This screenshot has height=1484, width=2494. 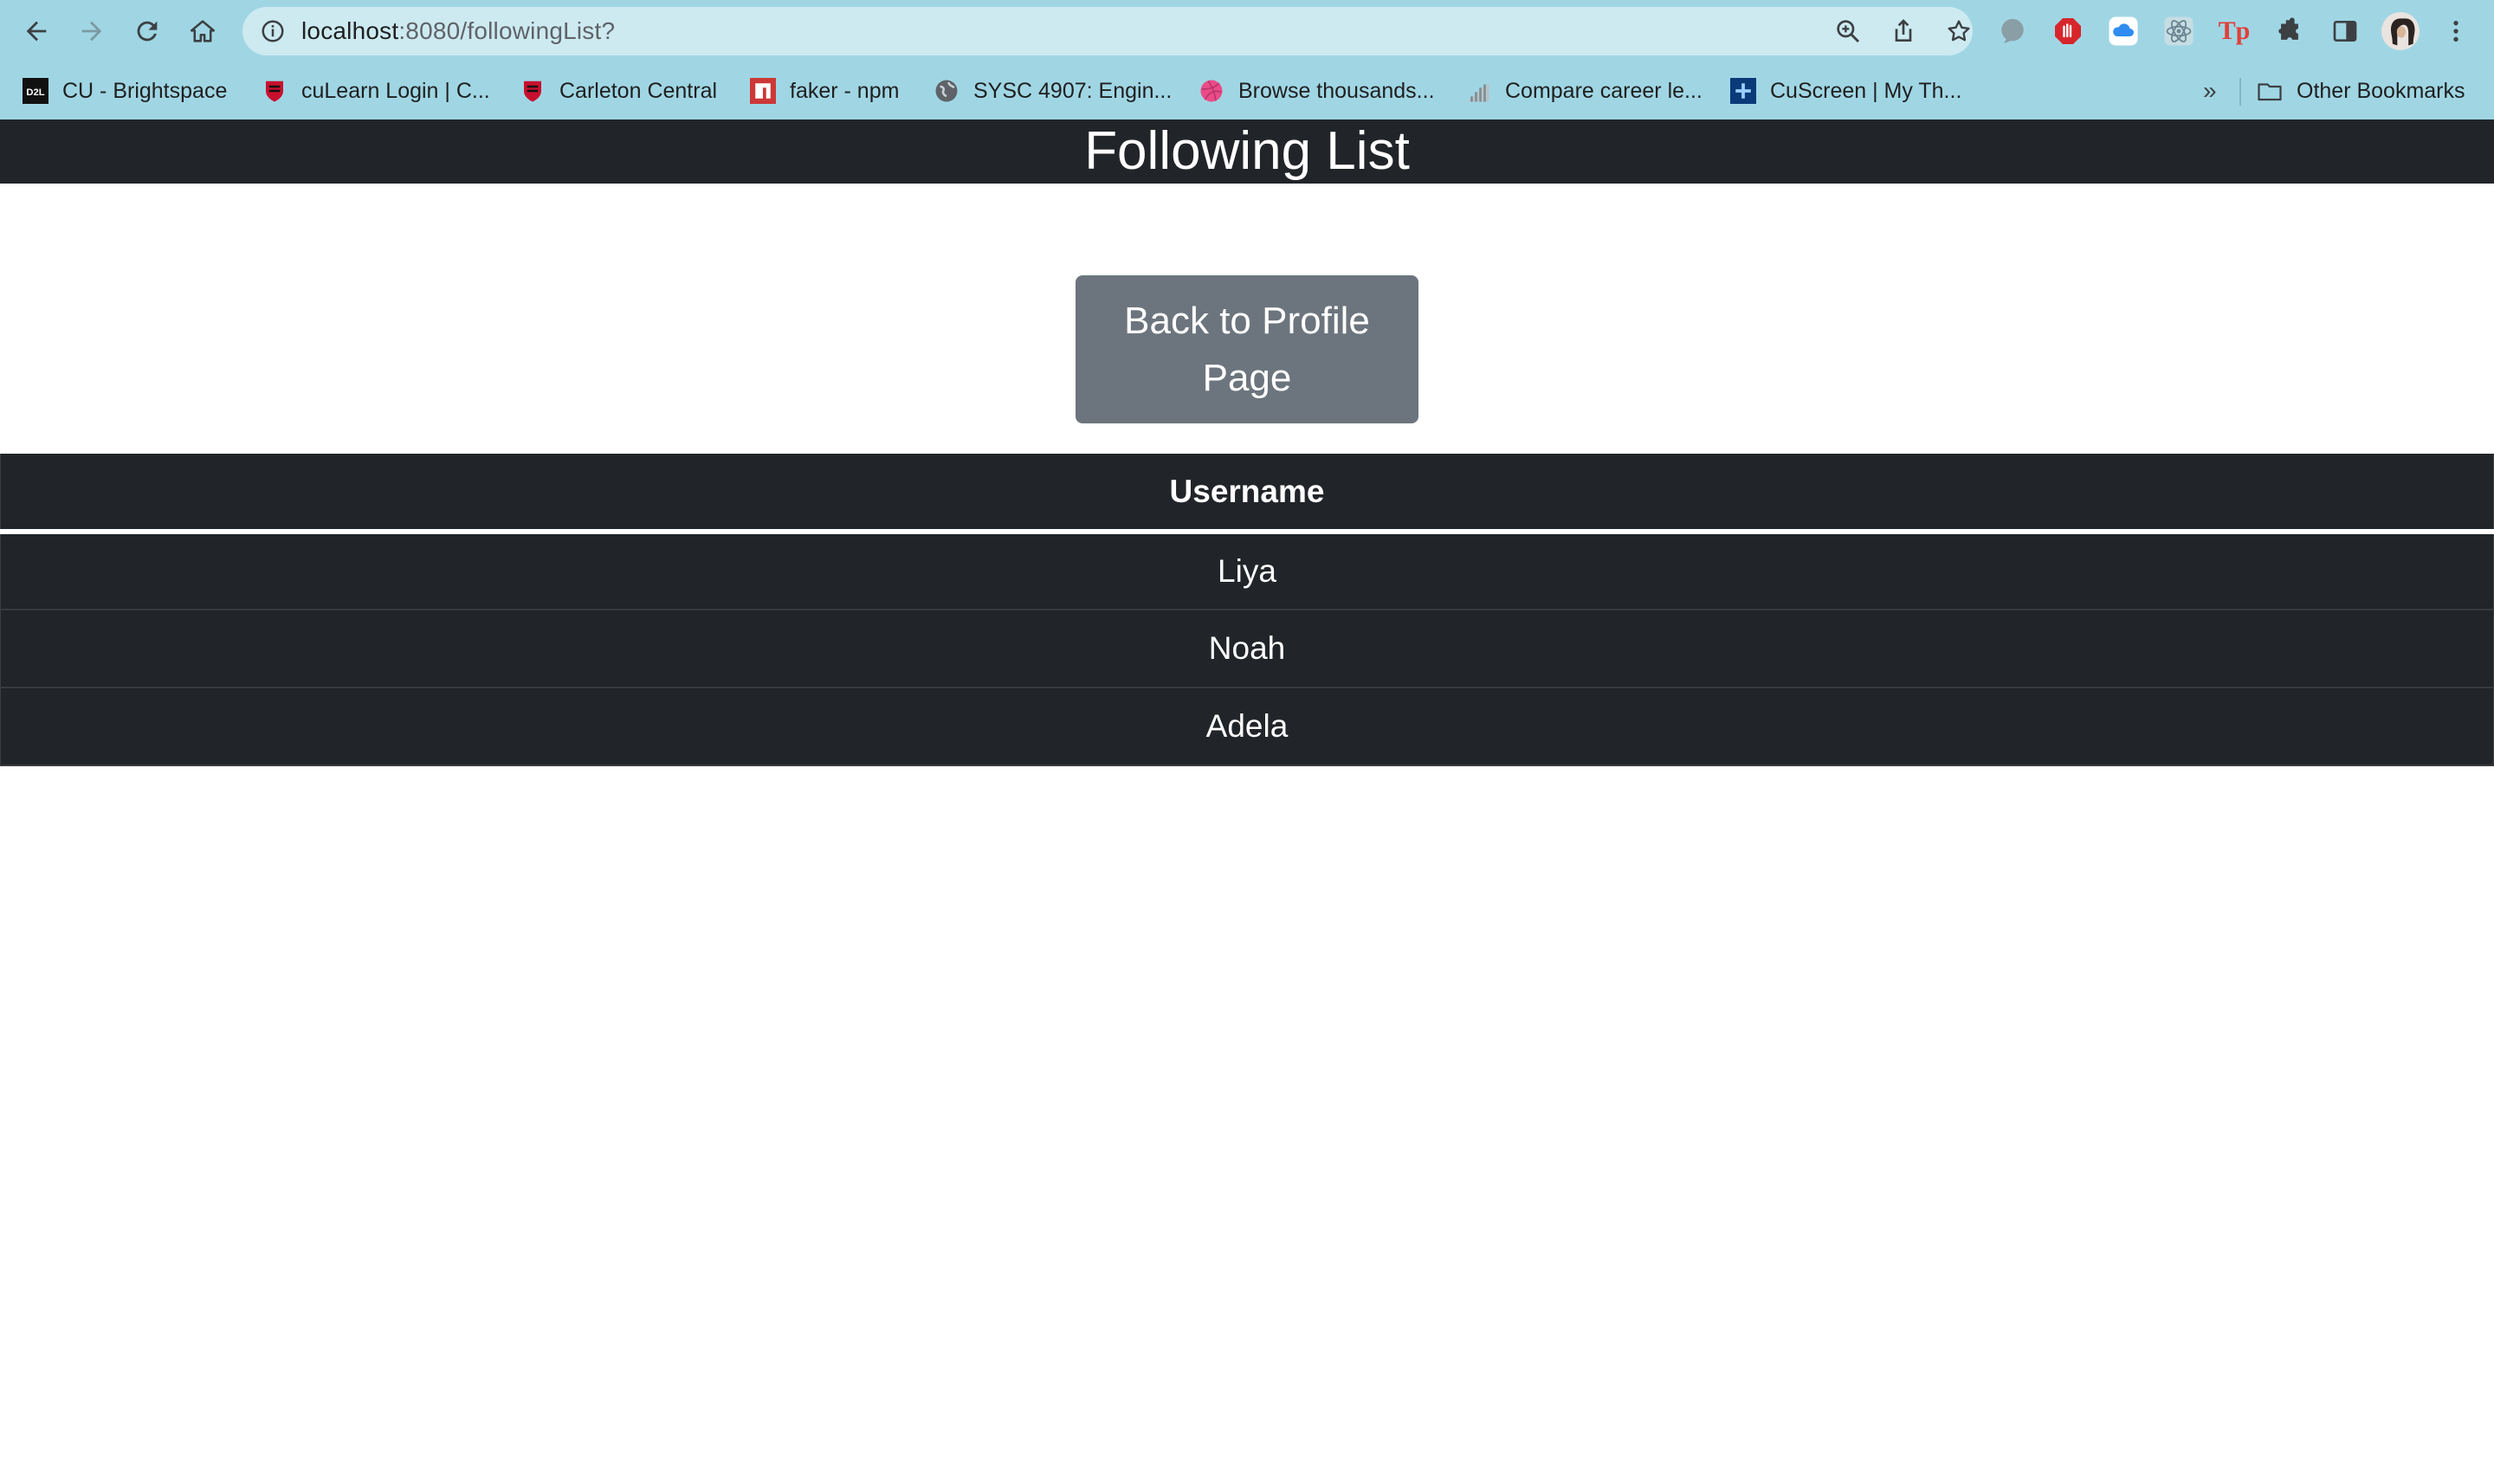 What do you see at coordinates (202, 31) in the screenshot?
I see `home-icon` at bounding box center [202, 31].